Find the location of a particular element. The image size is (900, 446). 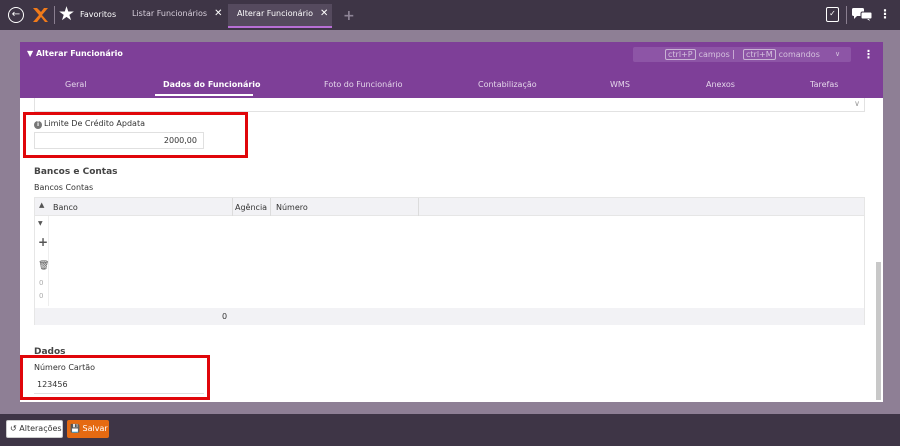

grid-toolbar: ▼ + 🗑 0 0 is located at coordinates (42, 261).